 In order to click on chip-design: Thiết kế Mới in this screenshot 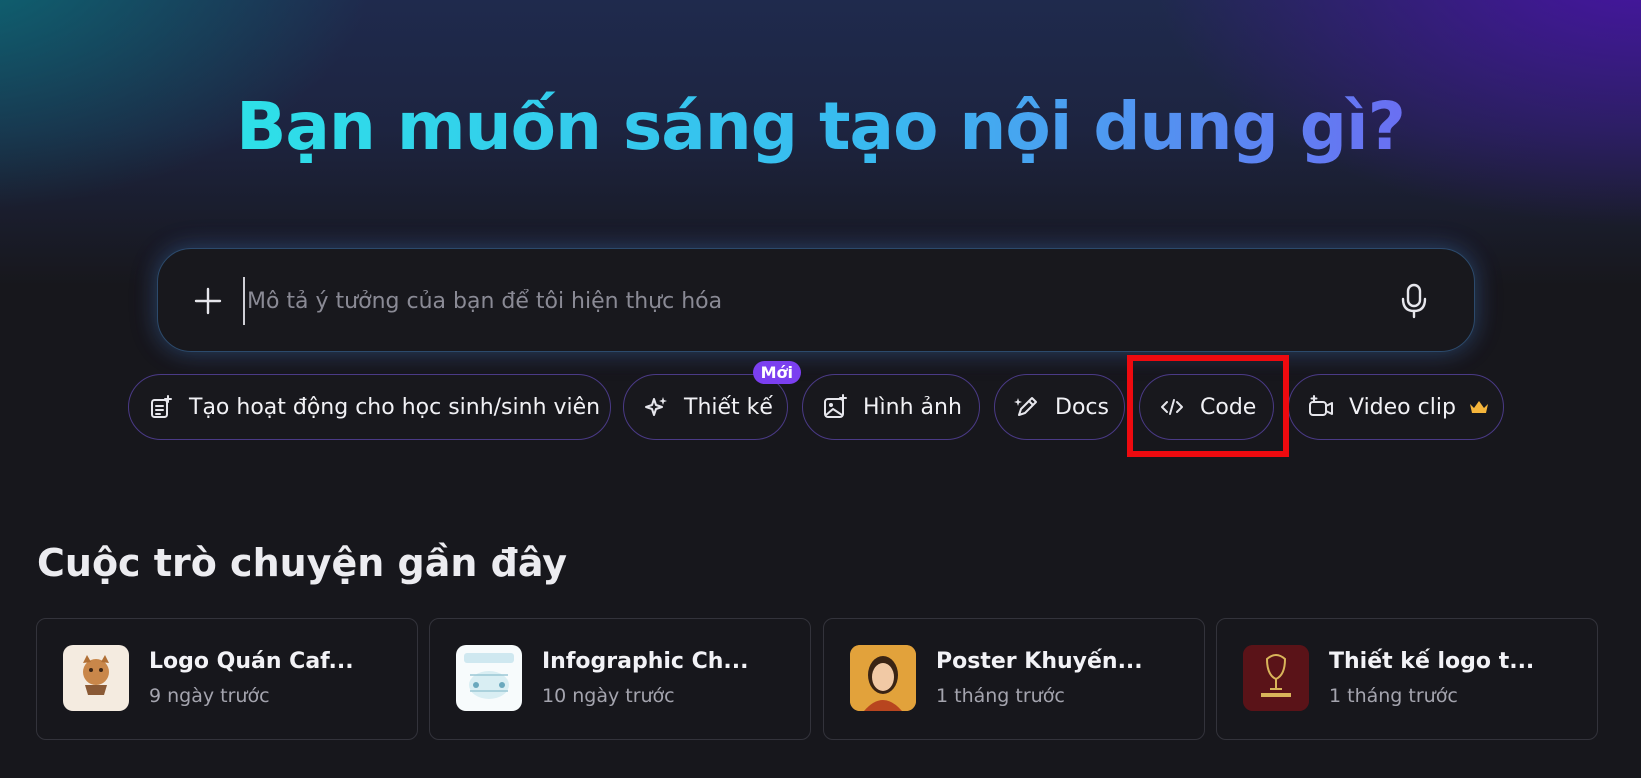, I will do `click(712, 400)`.